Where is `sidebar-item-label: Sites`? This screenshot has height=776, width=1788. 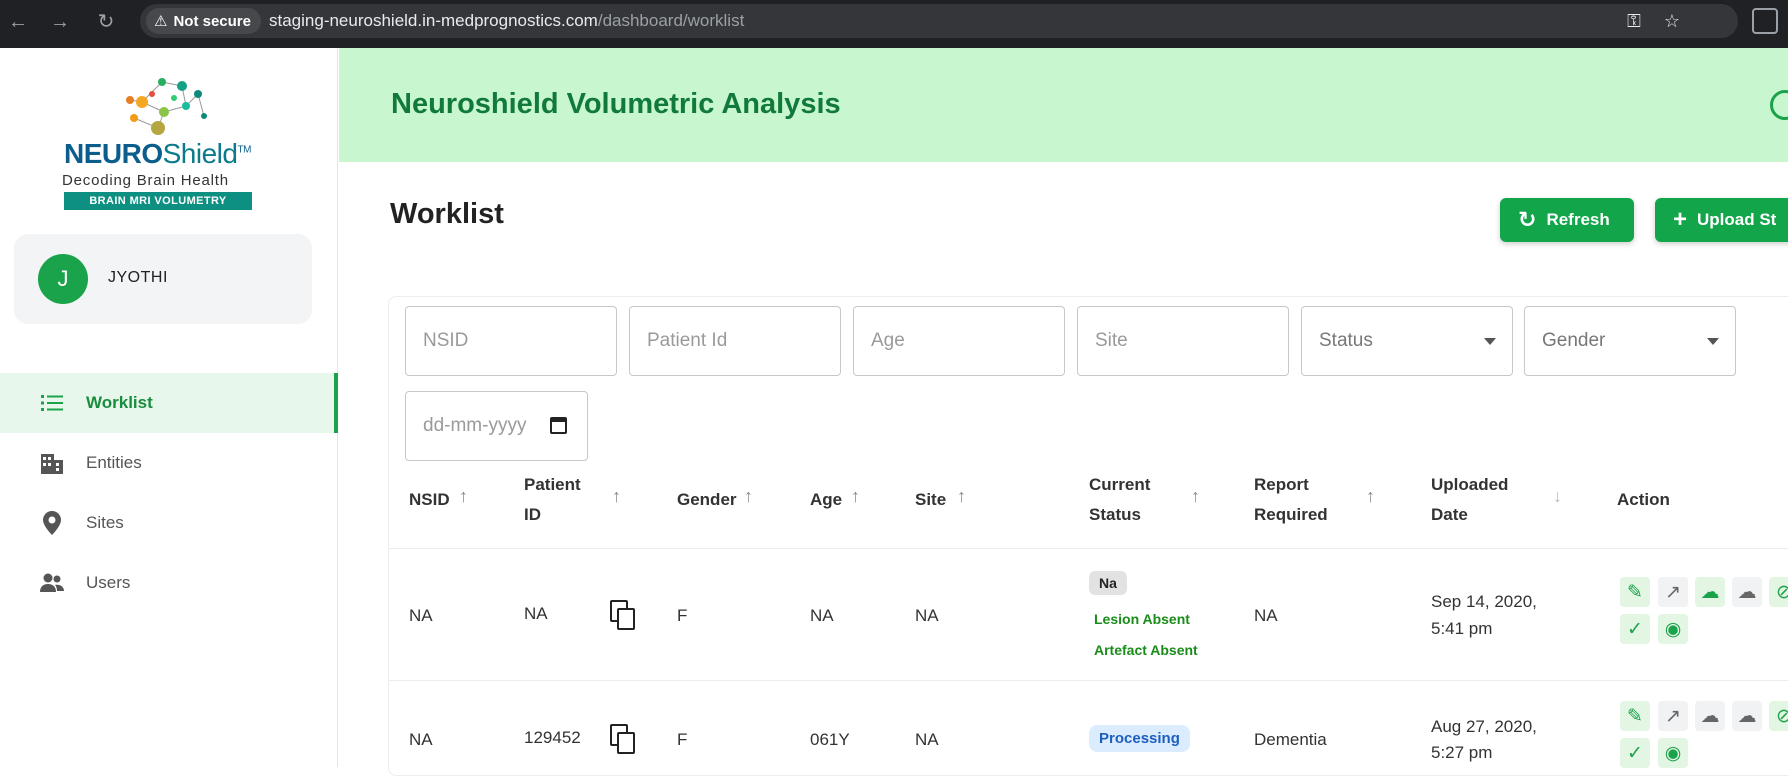 sidebar-item-label: Sites is located at coordinates (105, 522).